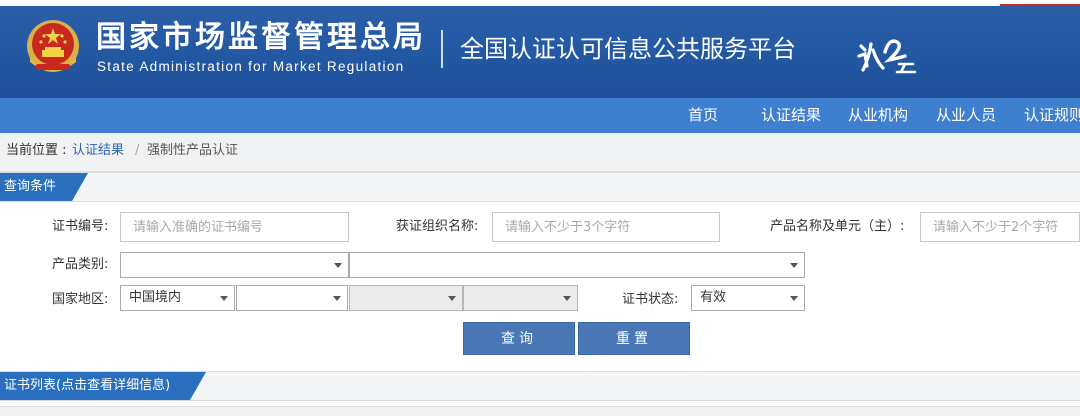 The height and width of the screenshot is (416, 1080). I want to click on category-label: 产品类别:, so click(80, 264).